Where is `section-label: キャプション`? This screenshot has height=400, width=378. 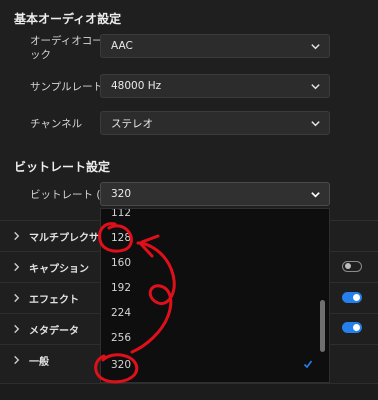
section-label: キャプション is located at coordinates (59, 269).